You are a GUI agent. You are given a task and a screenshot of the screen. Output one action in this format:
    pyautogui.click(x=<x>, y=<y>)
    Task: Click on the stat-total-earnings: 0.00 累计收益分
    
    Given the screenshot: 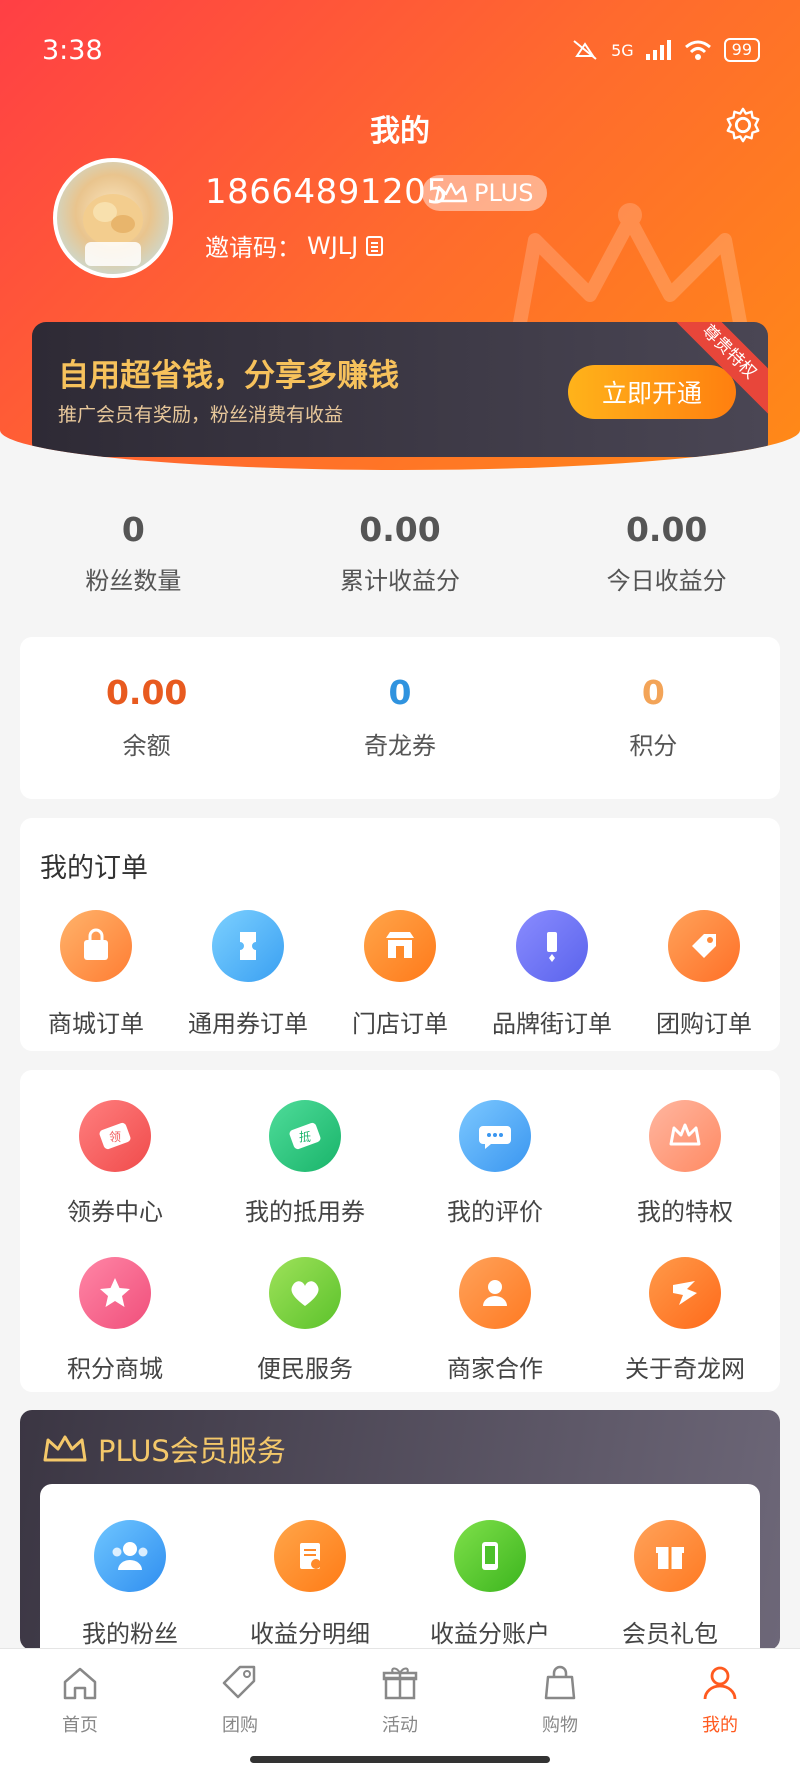 What is the action you would take?
    pyautogui.click(x=400, y=553)
    